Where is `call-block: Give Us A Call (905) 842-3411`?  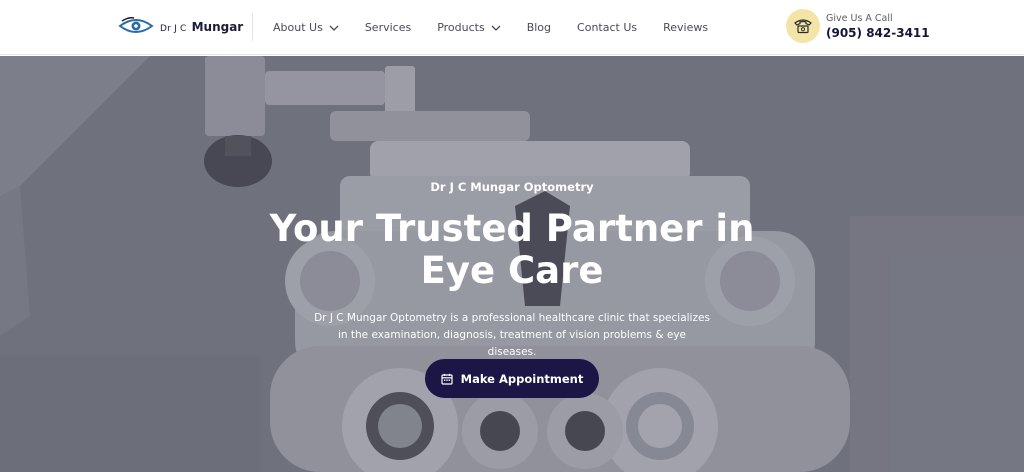 call-block: Give Us A Call (905) 842-3411 is located at coordinates (858, 26).